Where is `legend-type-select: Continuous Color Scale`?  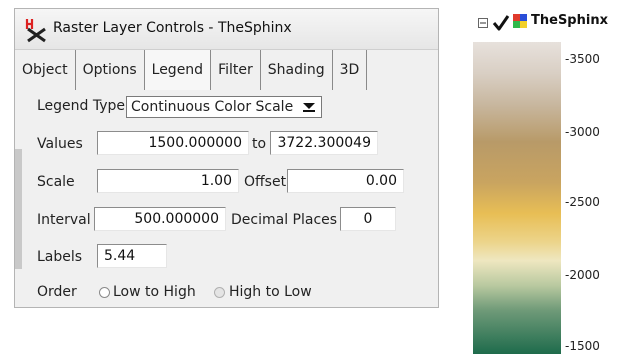 legend-type-select: Continuous Color Scale is located at coordinates (224, 107).